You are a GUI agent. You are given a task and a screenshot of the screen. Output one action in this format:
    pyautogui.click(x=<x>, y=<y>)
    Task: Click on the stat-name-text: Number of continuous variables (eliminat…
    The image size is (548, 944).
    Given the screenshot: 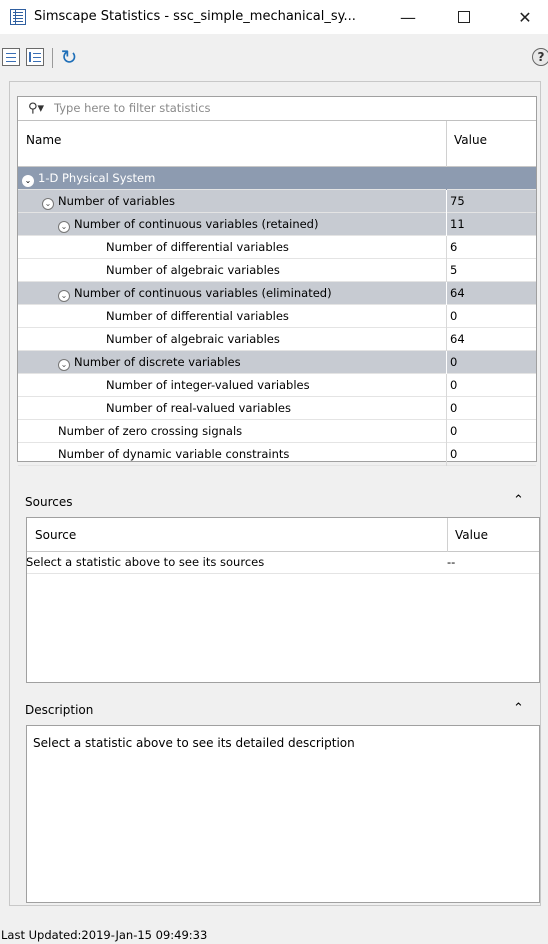 What is the action you would take?
    pyautogui.click(x=203, y=293)
    